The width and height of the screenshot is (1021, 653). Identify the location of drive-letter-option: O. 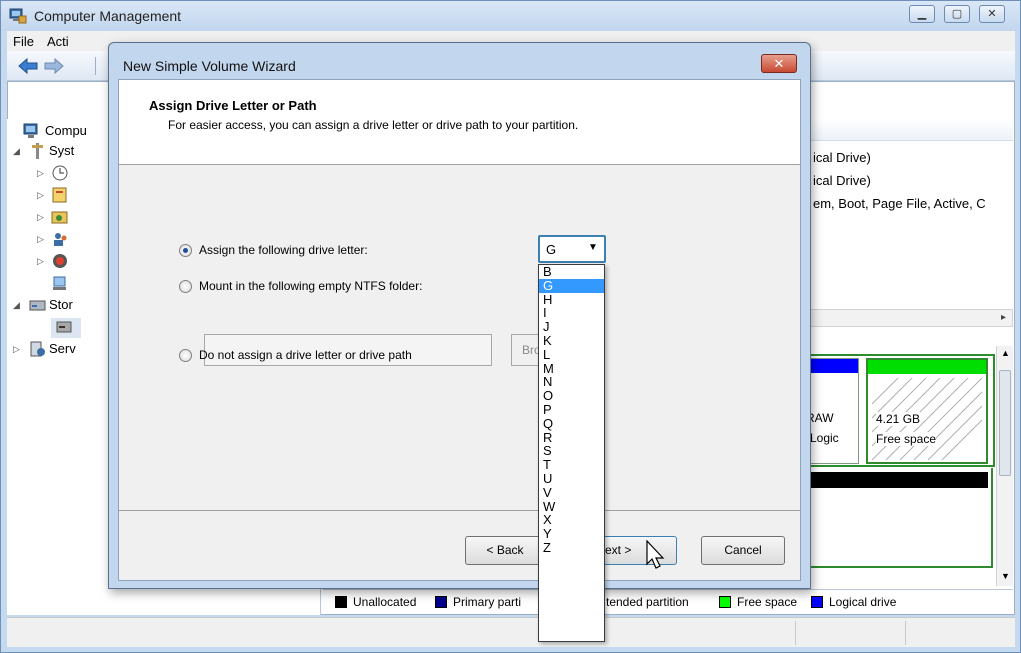
(571, 396).